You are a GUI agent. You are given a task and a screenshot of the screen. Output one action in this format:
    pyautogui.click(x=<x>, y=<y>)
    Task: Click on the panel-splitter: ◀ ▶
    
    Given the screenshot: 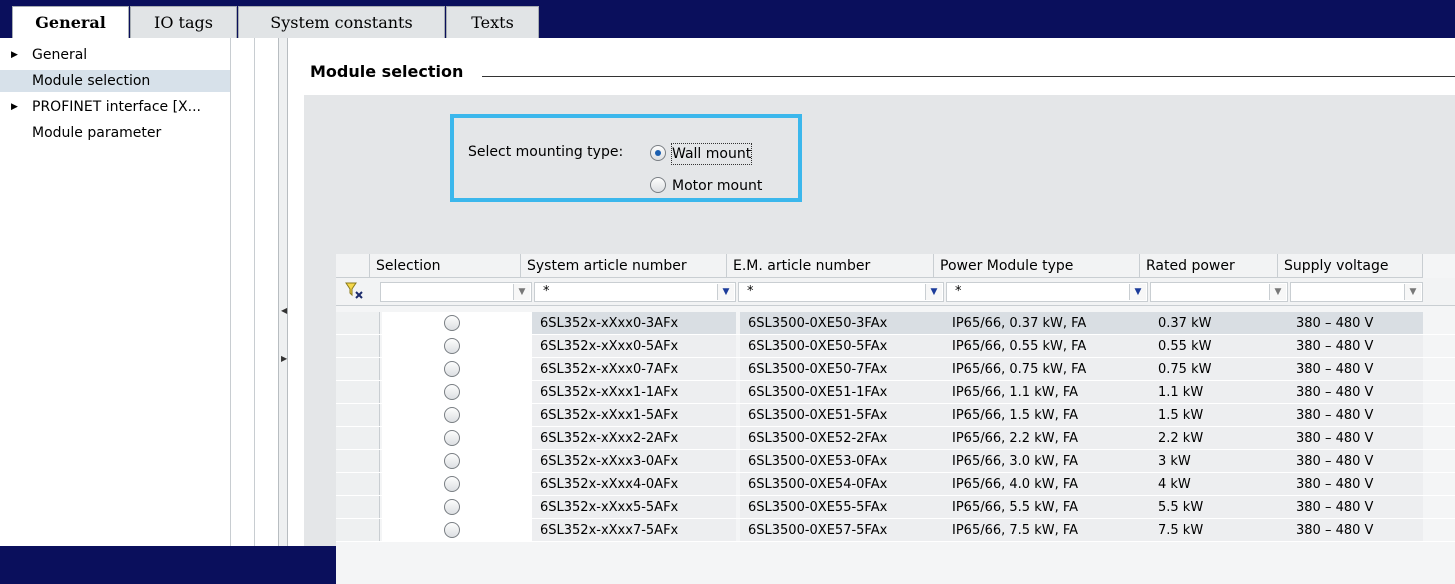 What is the action you would take?
    pyautogui.click(x=283, y=292)
    